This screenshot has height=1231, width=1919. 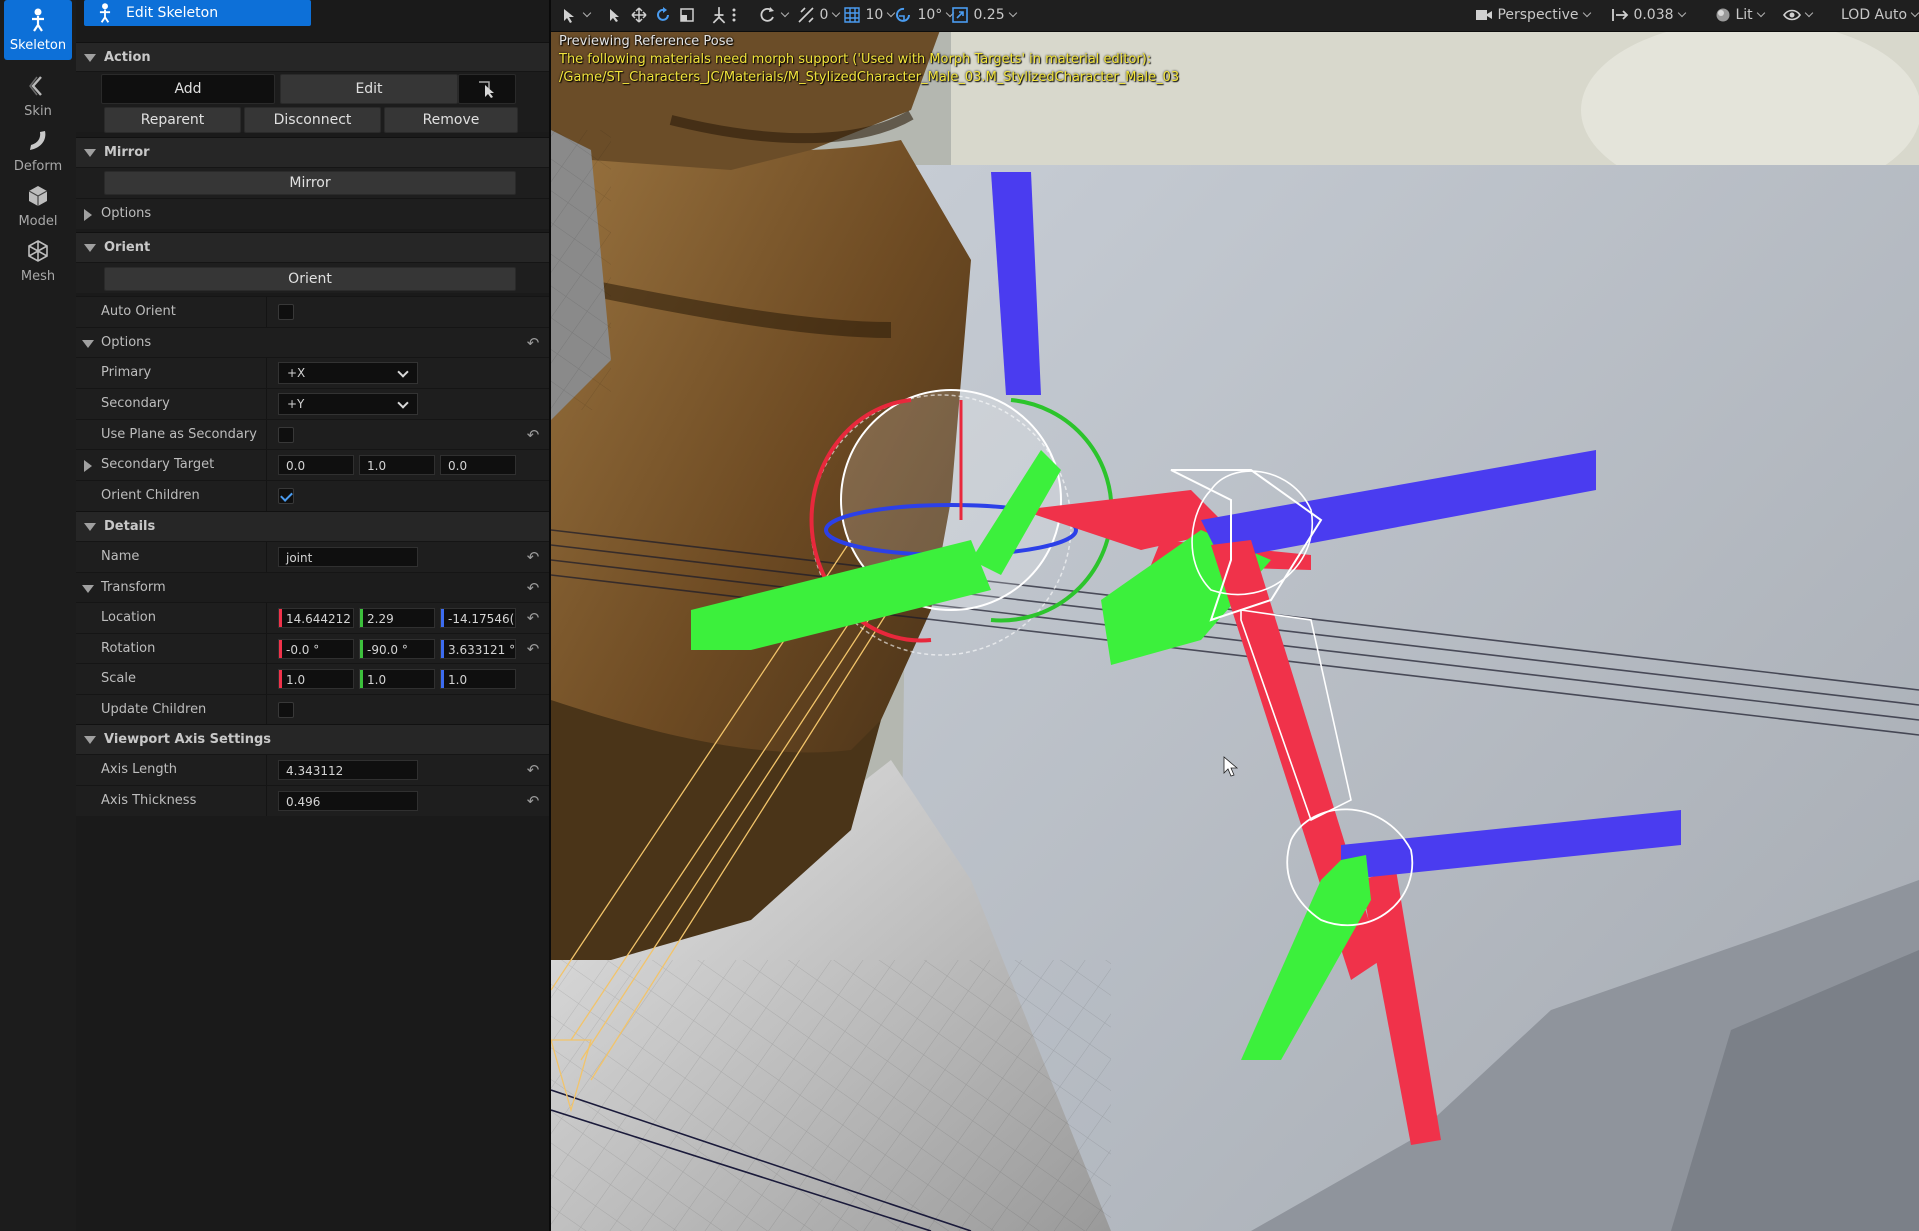 What do you see at coordinates (286, 496) in the screenshot?
I see `orient-children-checkbox` at bounding box center [286, 496].